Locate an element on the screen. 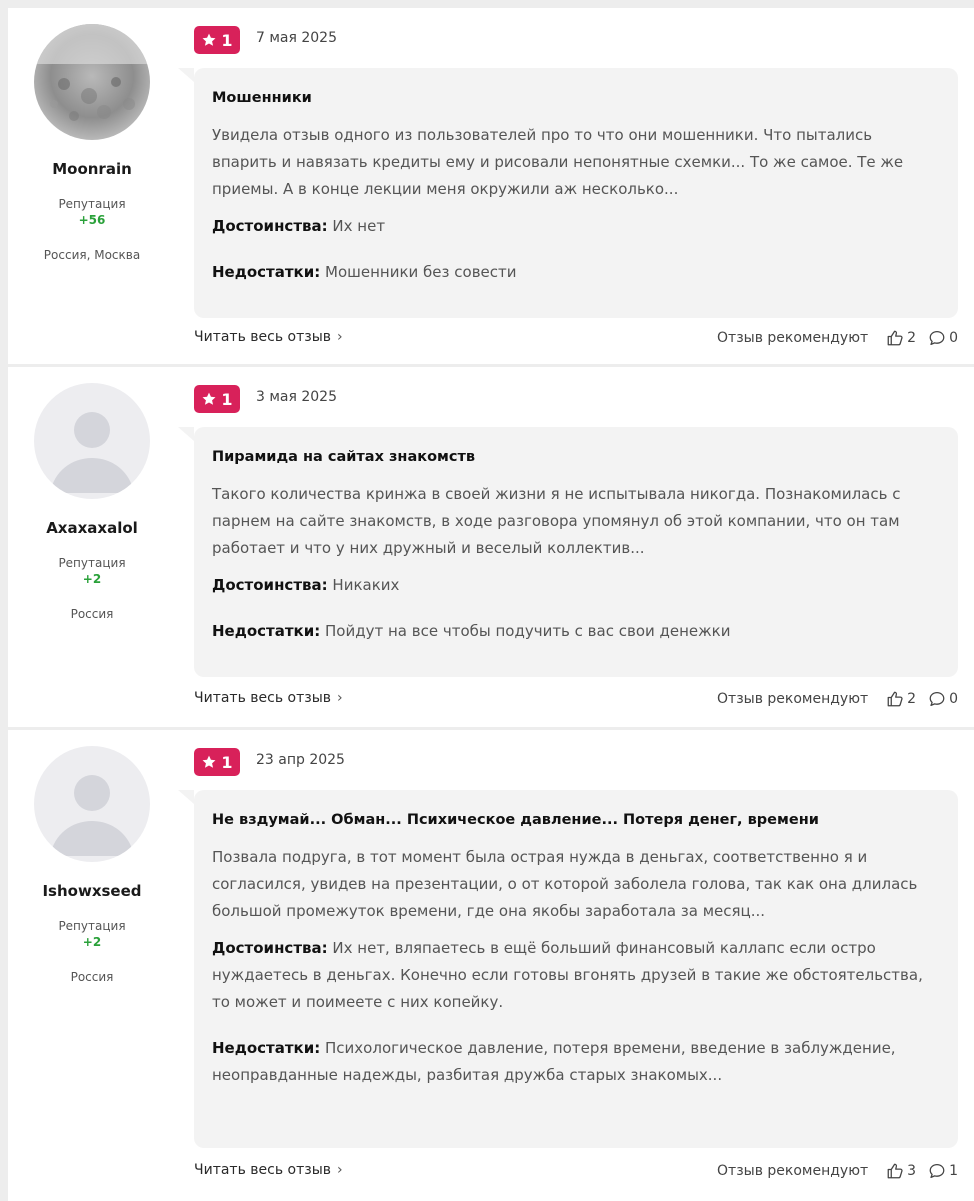  review-actions: Отзыв рекомендуют 3 1 is located at coordinates (837, 1171).